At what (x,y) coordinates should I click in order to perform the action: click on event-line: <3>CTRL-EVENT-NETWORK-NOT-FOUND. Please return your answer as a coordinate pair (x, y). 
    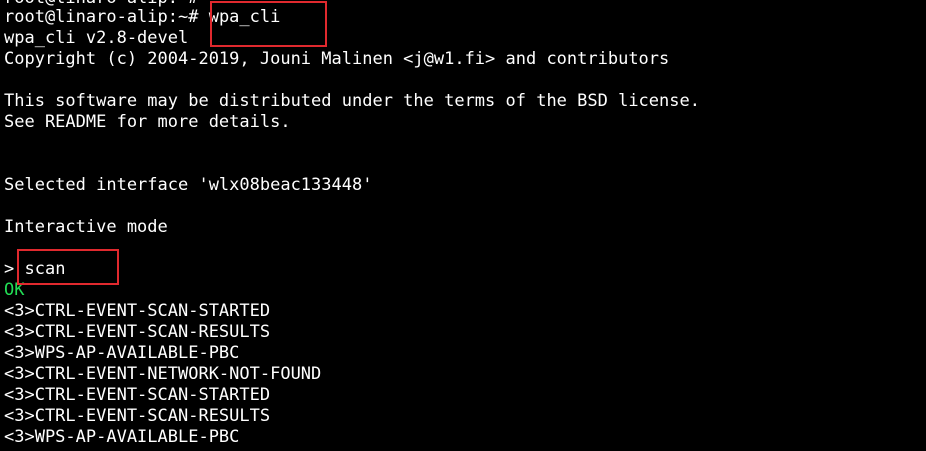
    Looking at the image, I should click on (163, 374).